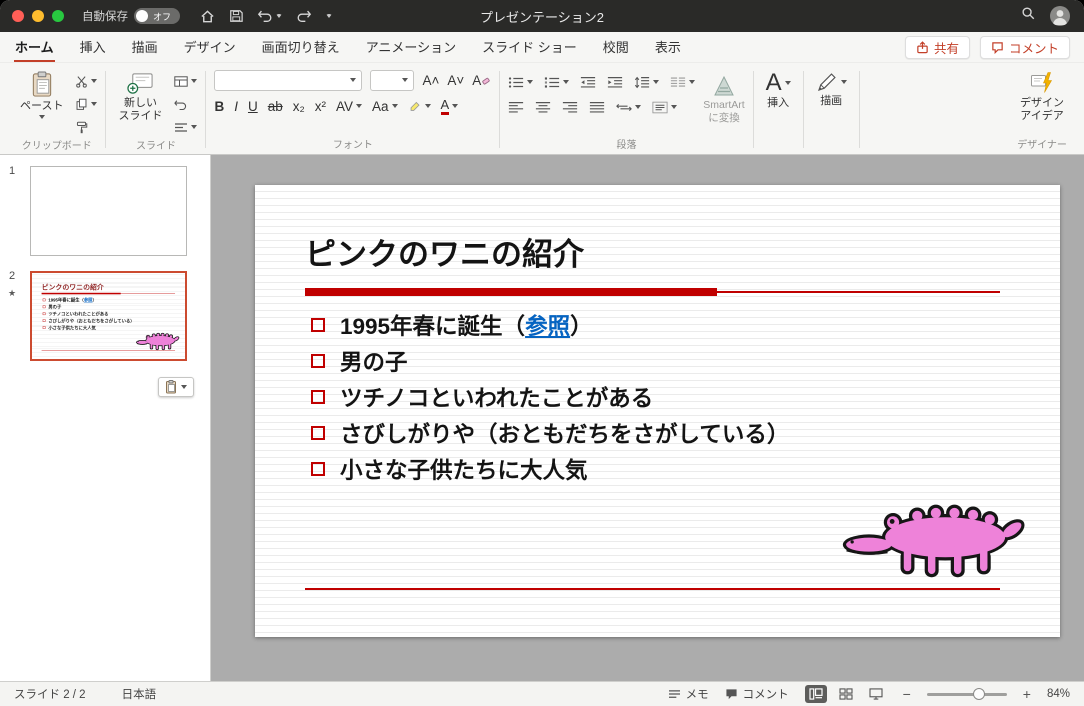 The image size is (1084, 706). I want to click on decrease-indent-button, so click(588, 82).